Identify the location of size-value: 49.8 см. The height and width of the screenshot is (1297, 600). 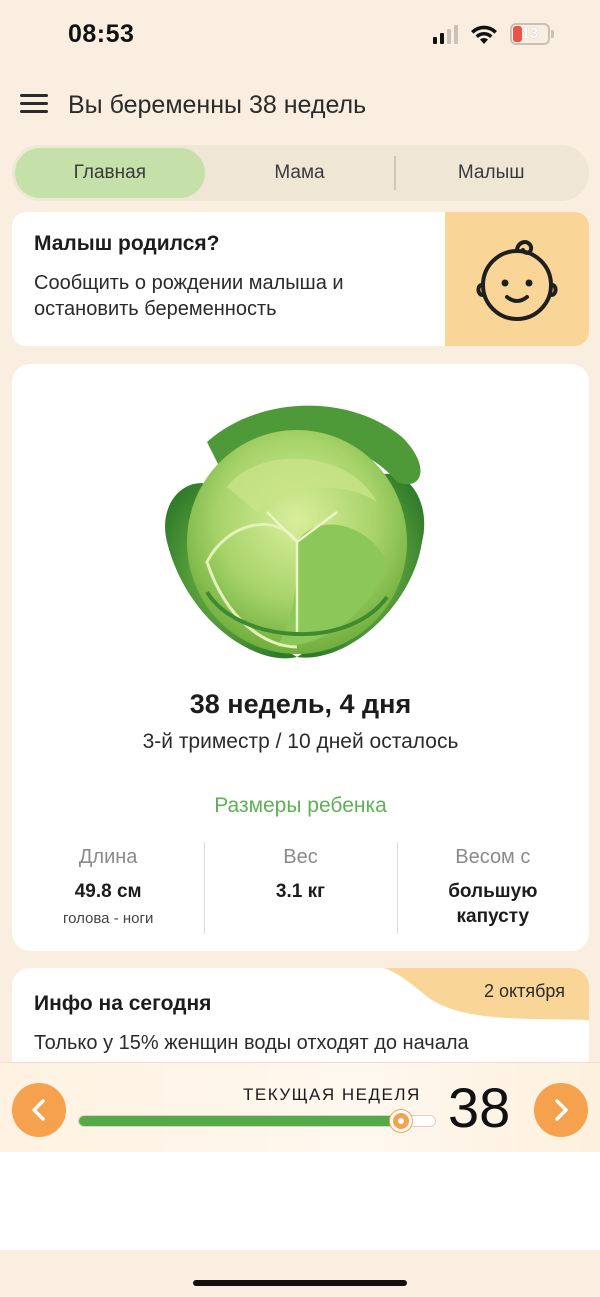
(108, 891).